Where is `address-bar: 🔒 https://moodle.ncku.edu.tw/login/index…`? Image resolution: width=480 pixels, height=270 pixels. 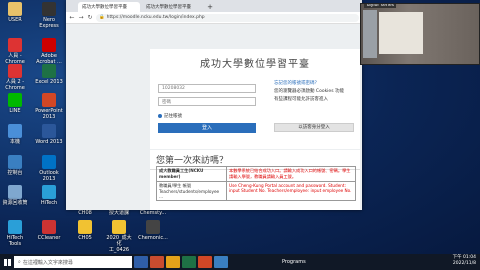
address-bar: 🔒 https://moodle.ncku.edu.tw/login/index… is located at coordinates (227, 17).